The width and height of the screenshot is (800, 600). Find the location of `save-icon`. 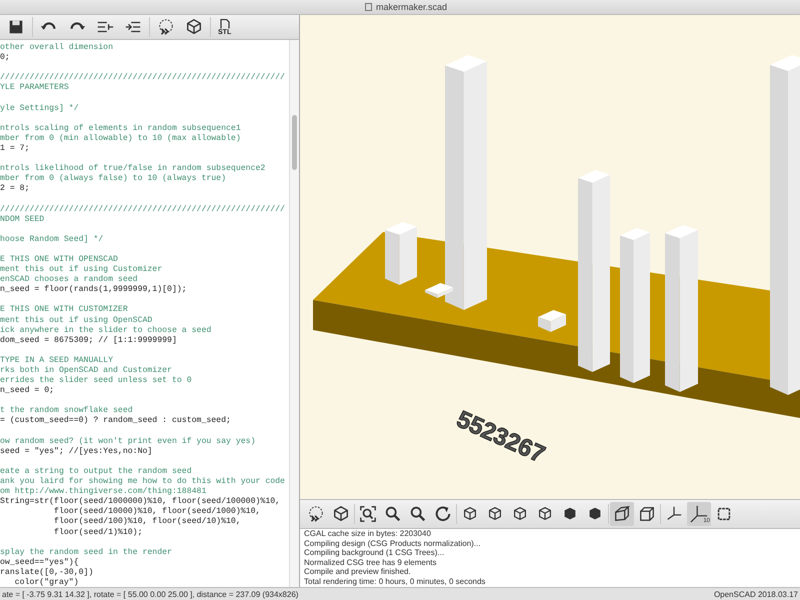

save-icon is located at coordinates (16, 27).